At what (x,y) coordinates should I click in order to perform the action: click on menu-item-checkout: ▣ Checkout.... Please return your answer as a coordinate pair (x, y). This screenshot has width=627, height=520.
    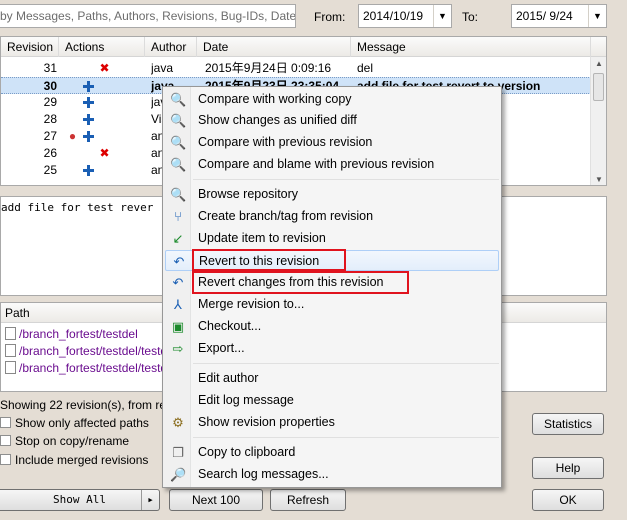
    Looking at the image, I should click on (332, 326).